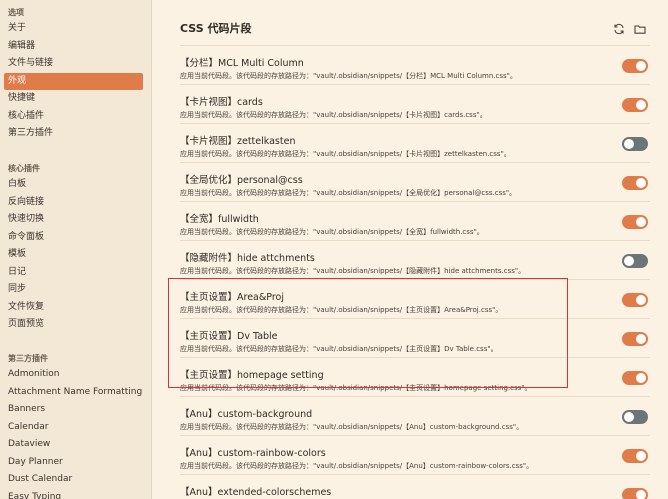 The height and width of the screenshot is (499, 668). Describe the element at coordinates (221, 102) in the screenshot. I see `snippet-name: 【卡片视图】cards` at that location.